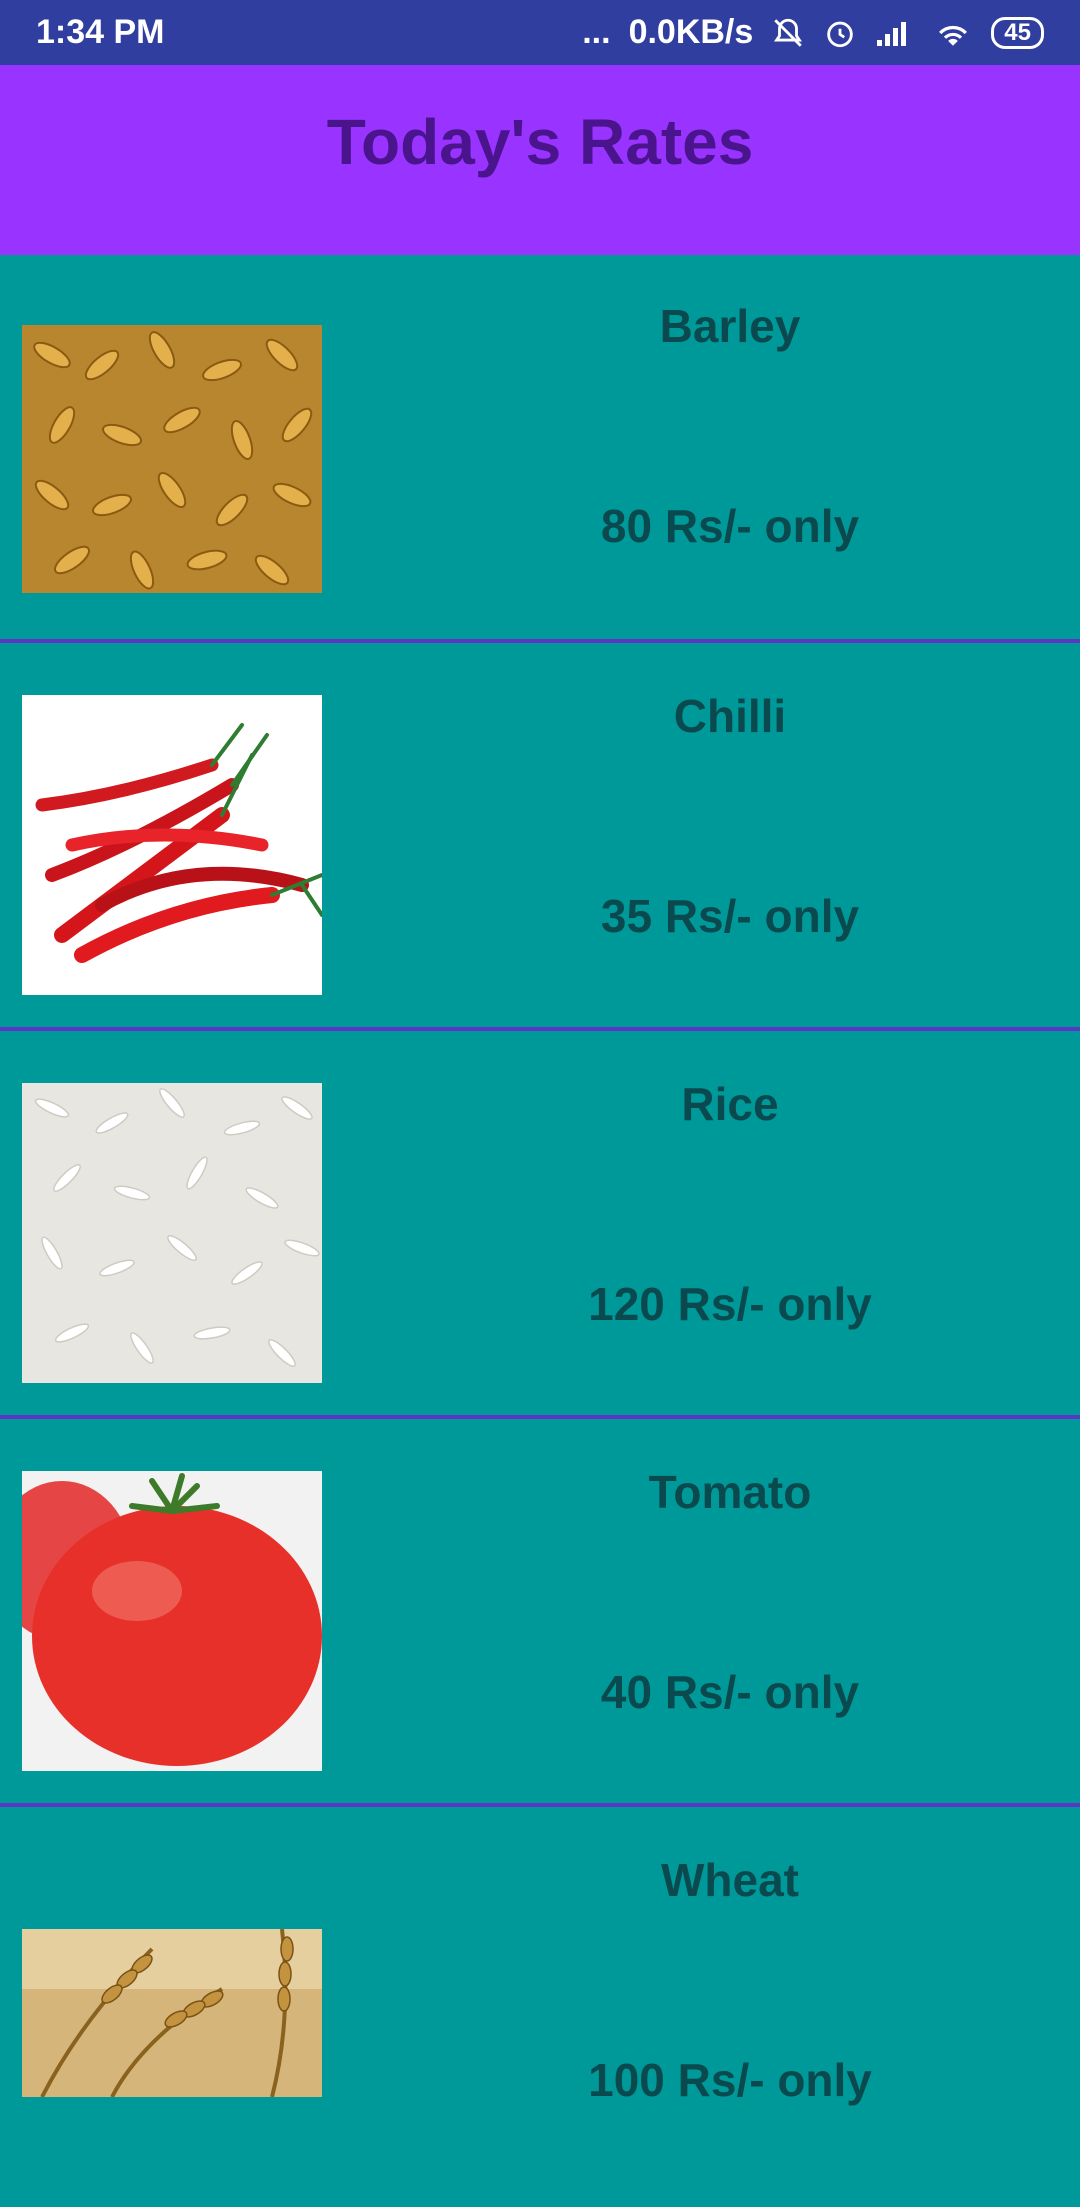 The height and width of the screenshot is (2207, 1080). What do you see at coordinates (730, 716) in the screenshot?
I see `item-name: Chilli` at bounding box center [730, 716].